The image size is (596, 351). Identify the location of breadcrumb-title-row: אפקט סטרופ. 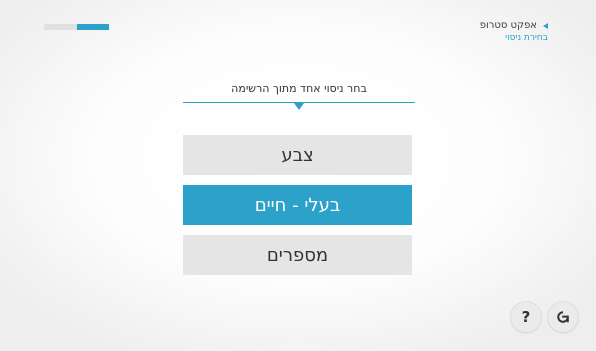
(514, 26).